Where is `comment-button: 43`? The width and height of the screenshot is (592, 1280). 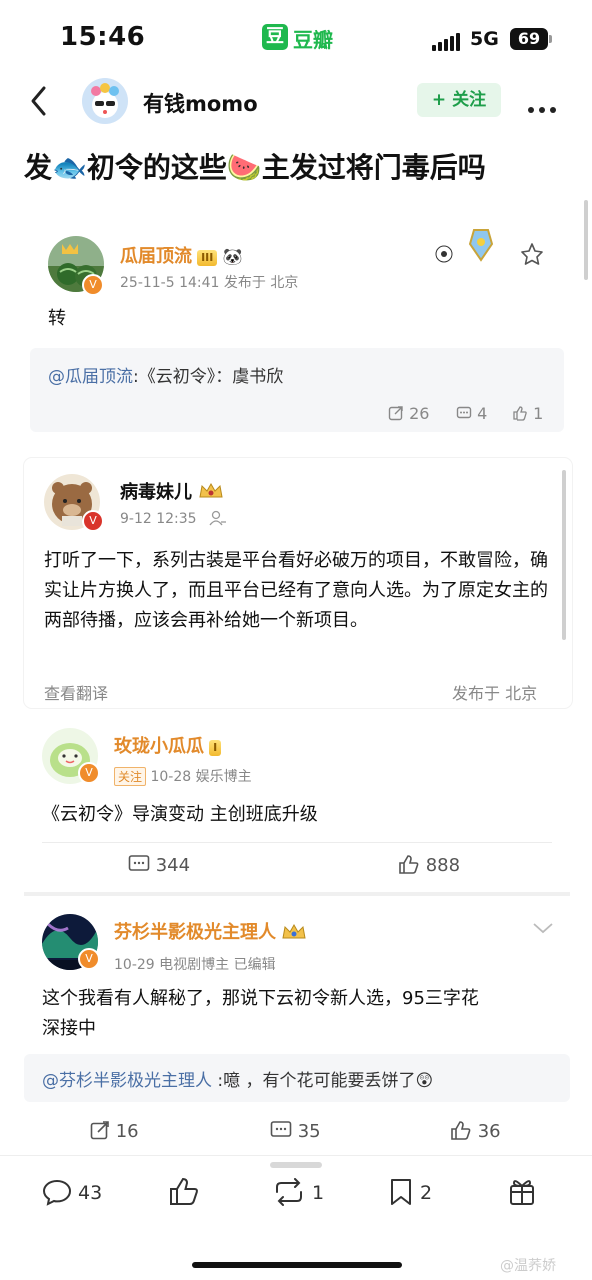 comment-button: 43 is located at coordinates (72, 1192).